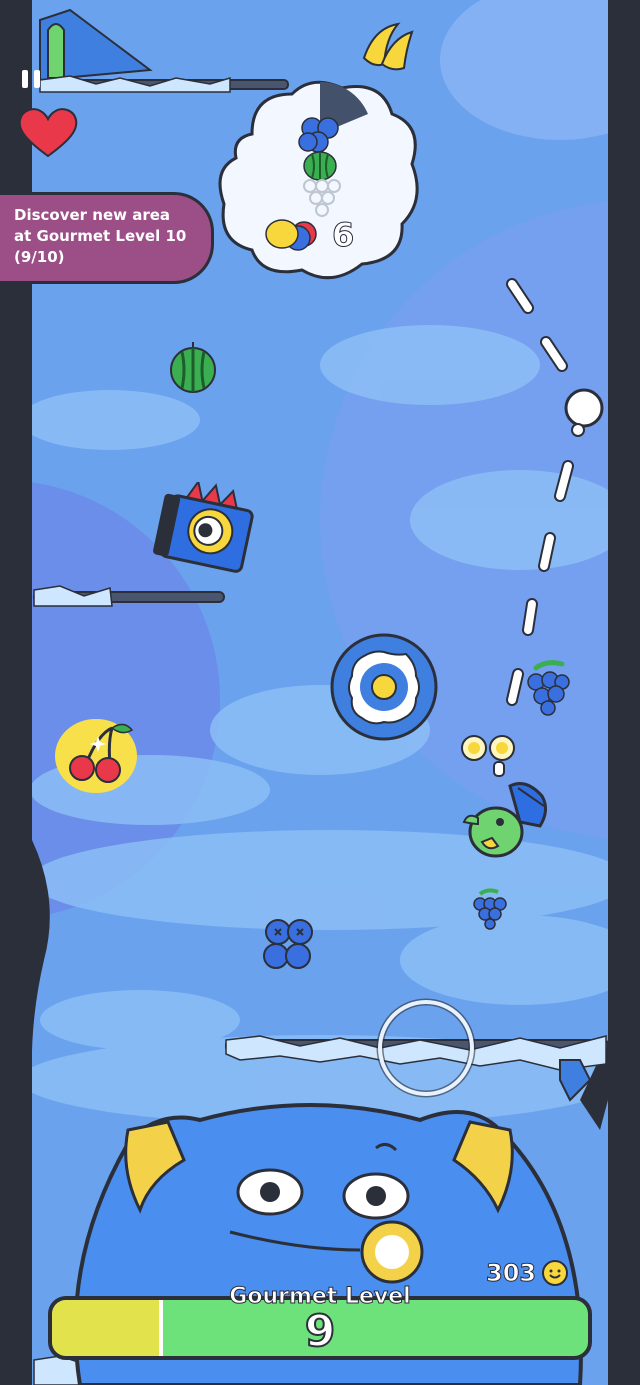 The image size is (640, 1385). Describe the element at coordinates (39, 257) in the screenshot. I see `banner-line-3: (9/10)` at that location.